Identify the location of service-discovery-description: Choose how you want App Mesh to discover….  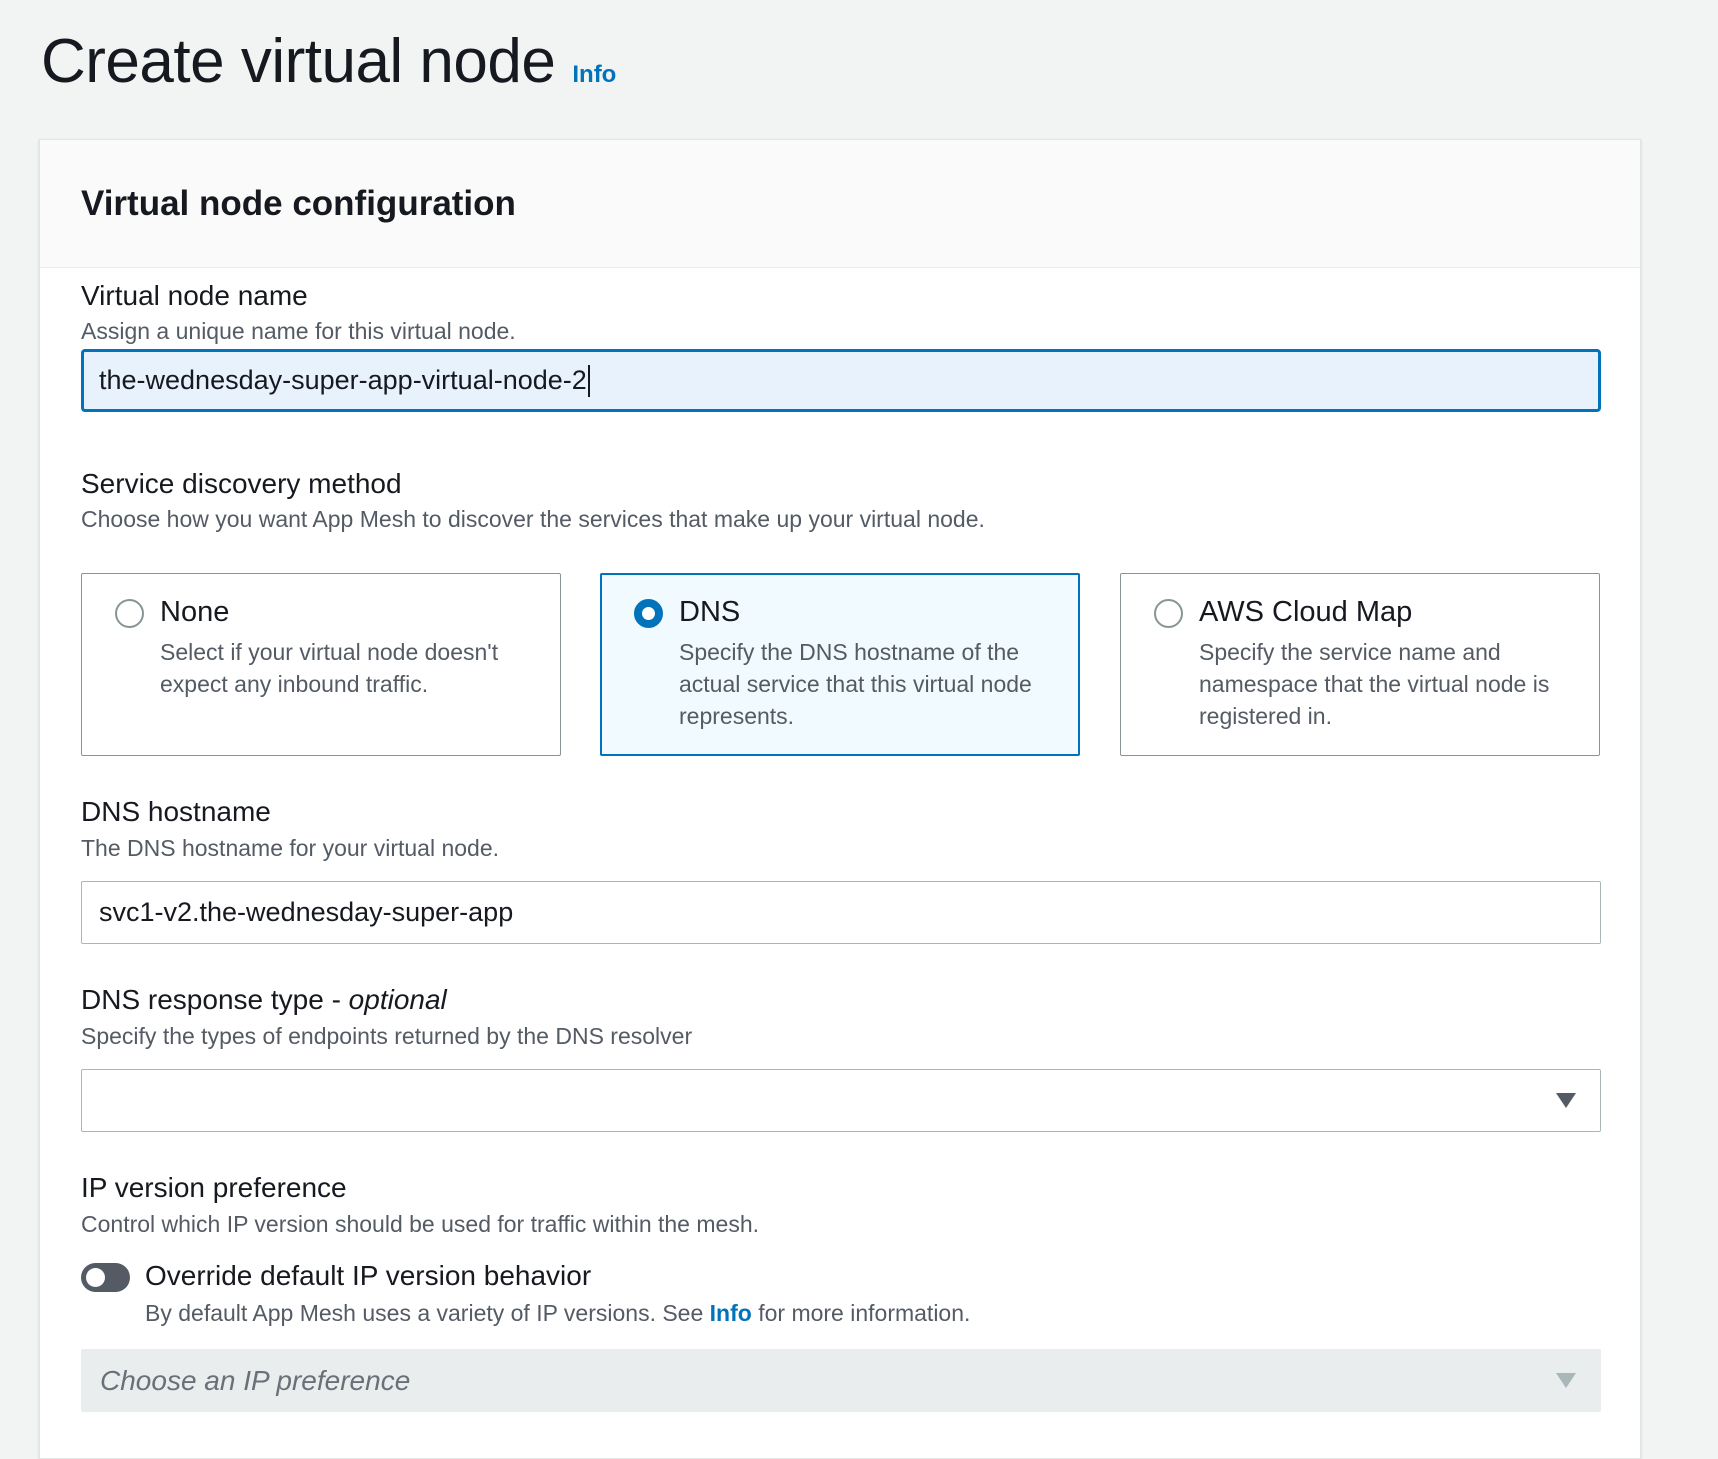
(533, 519).